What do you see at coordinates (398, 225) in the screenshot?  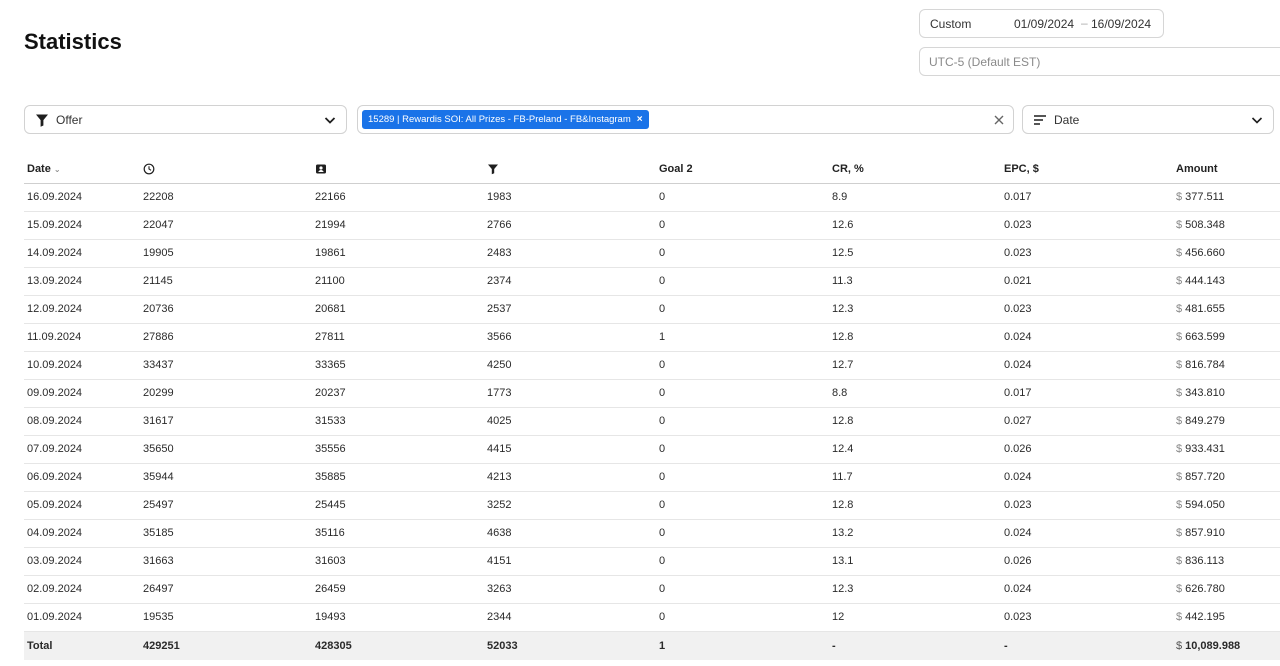 I see `cell-unique: 21994` at bounding box center [398, 225].